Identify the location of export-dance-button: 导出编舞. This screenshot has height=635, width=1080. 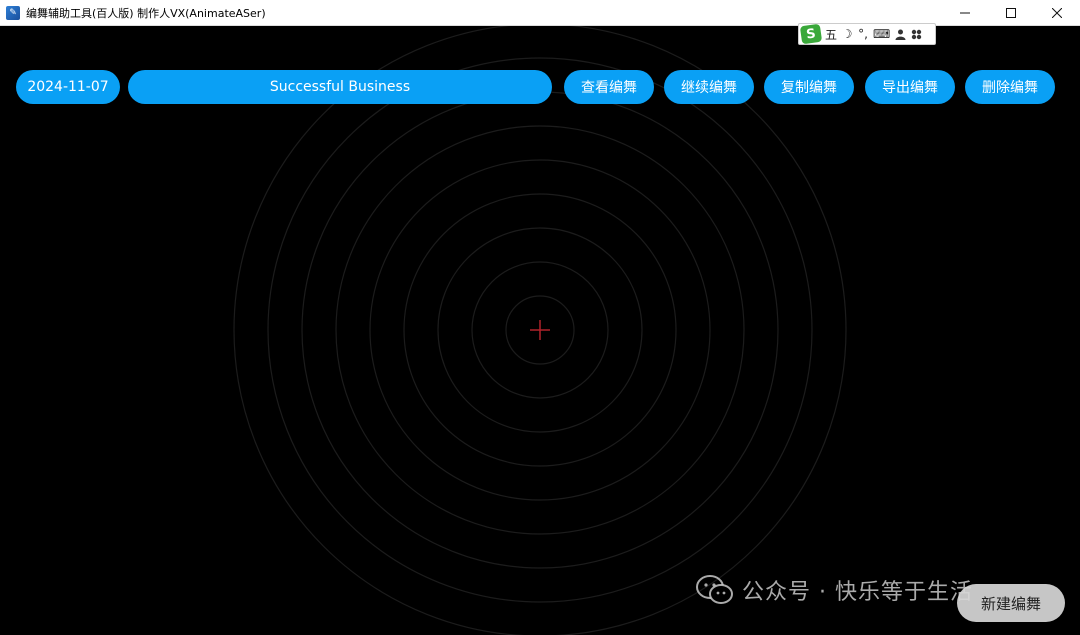
(910, 87).